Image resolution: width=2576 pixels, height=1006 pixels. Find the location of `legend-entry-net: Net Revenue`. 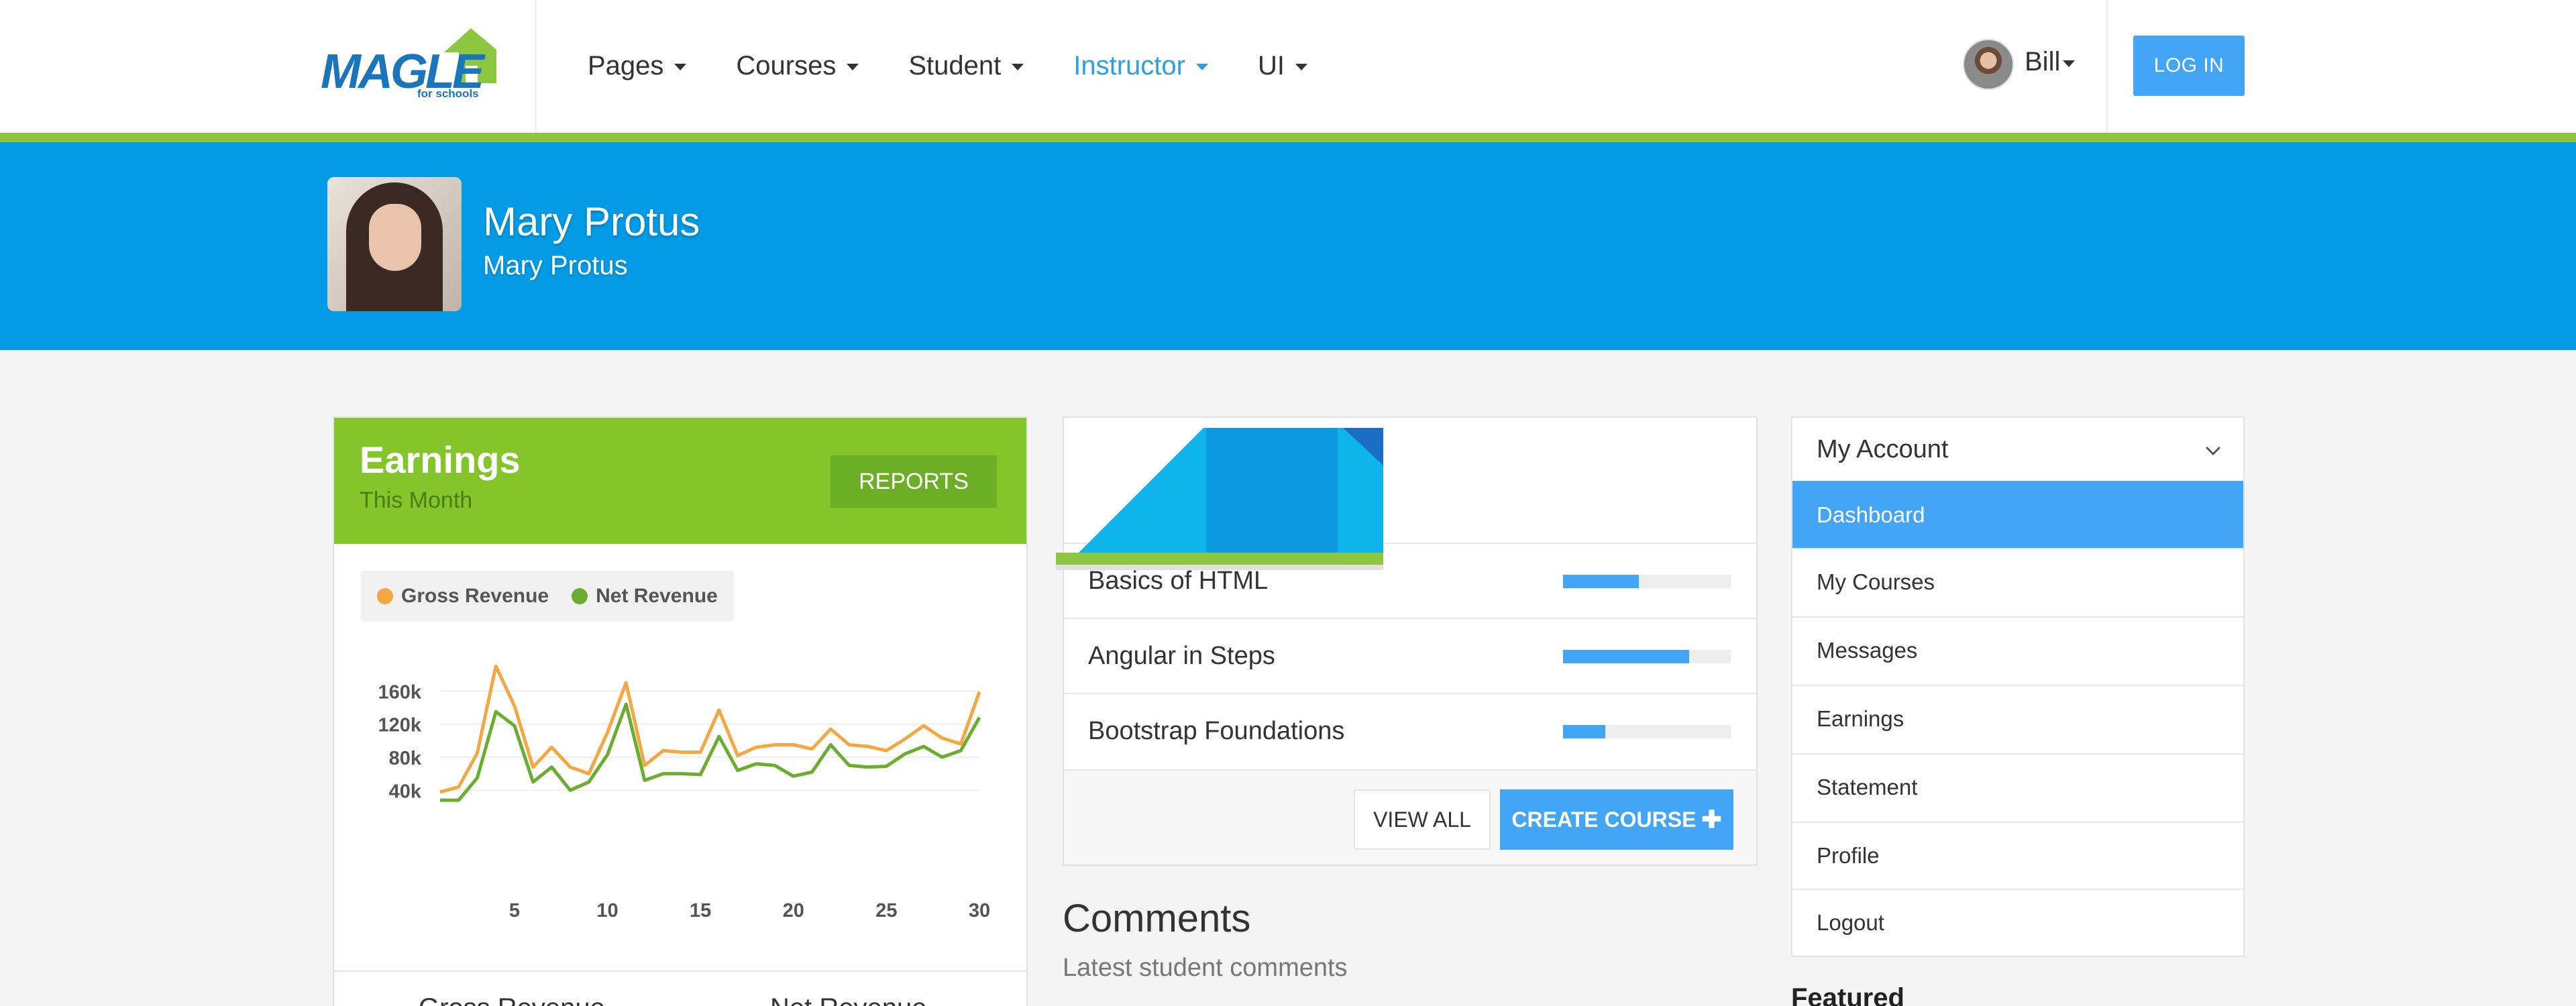

legend-entry-net: Net Revenue is located at coordinates (645, 596).